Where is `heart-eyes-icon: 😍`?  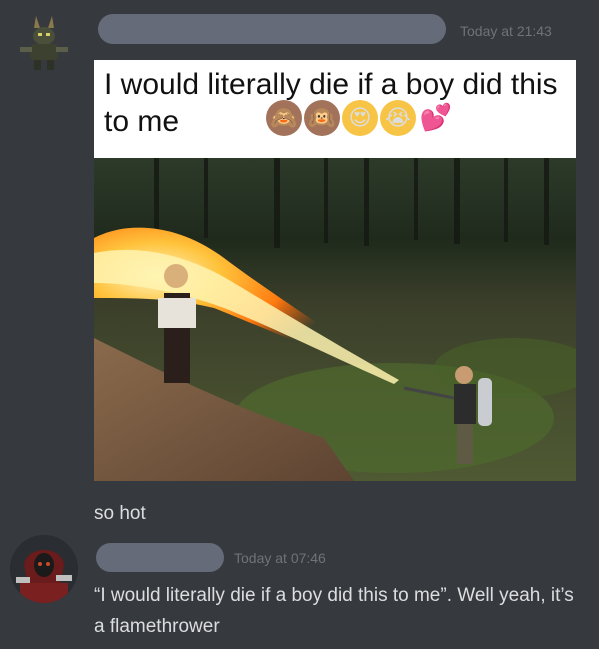
heart-eyes-icon: 😍 is located at coordinates (360, 118).